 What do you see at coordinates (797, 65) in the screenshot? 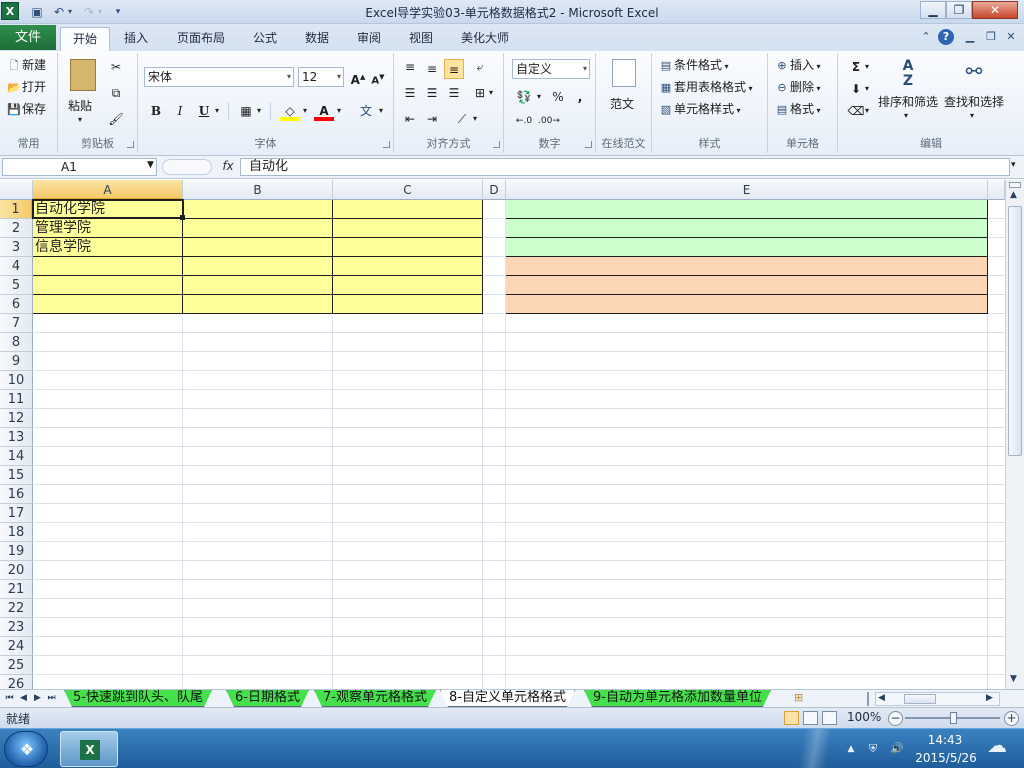
I see `insert-cells-button: ⊕ 插入 ▾` at bounding box center [797, 65].